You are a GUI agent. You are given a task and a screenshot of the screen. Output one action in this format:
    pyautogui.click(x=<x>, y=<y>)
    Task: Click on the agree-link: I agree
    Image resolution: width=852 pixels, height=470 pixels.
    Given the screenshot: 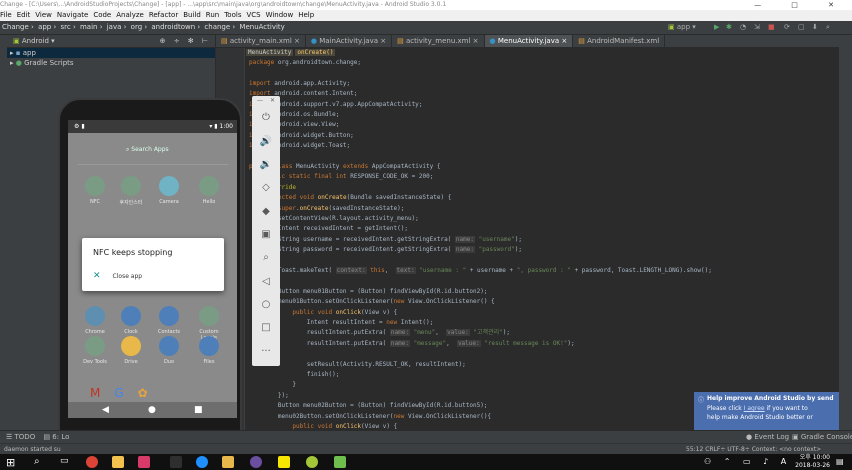 What is the action you would take?
    pyautogui.click(x=754, y=408)
    